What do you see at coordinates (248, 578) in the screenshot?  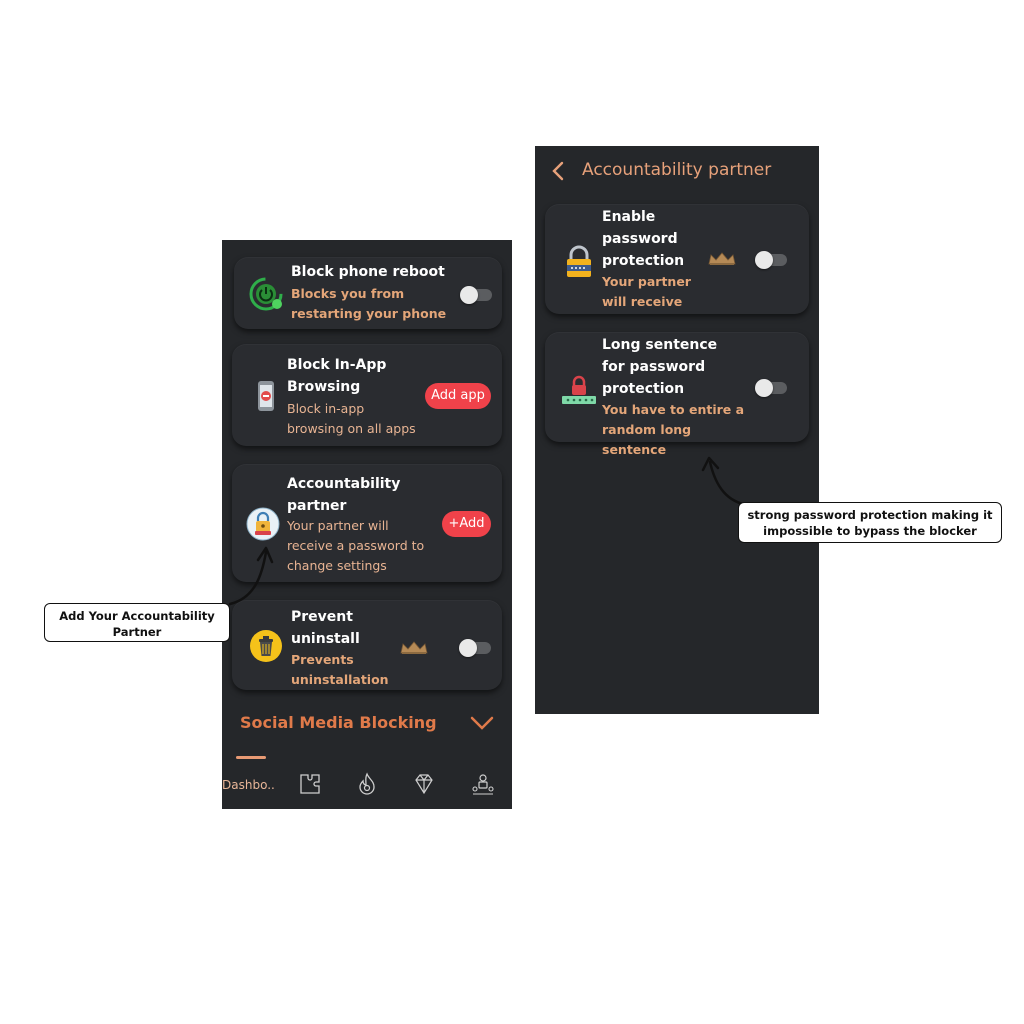 I see `left-callout-arrow` at bounding box center [248, 578].